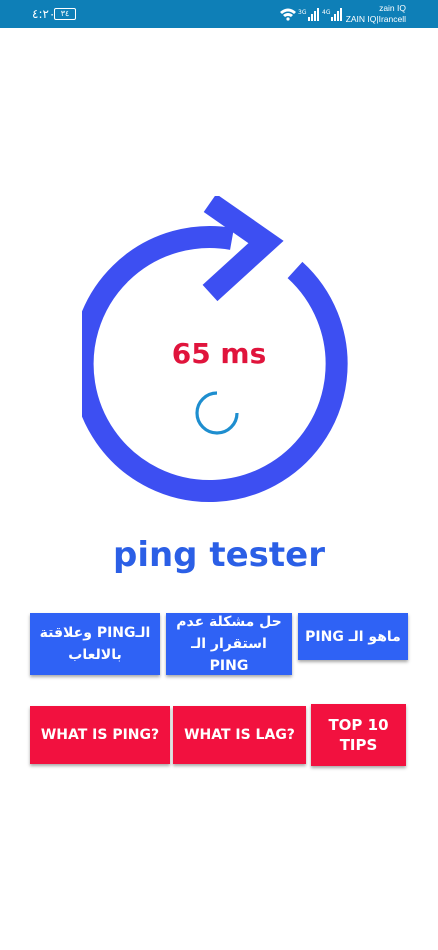  Describe the element at coordinates (313, 14) in the screenshot. I see `cell-signal-icon` at that location.